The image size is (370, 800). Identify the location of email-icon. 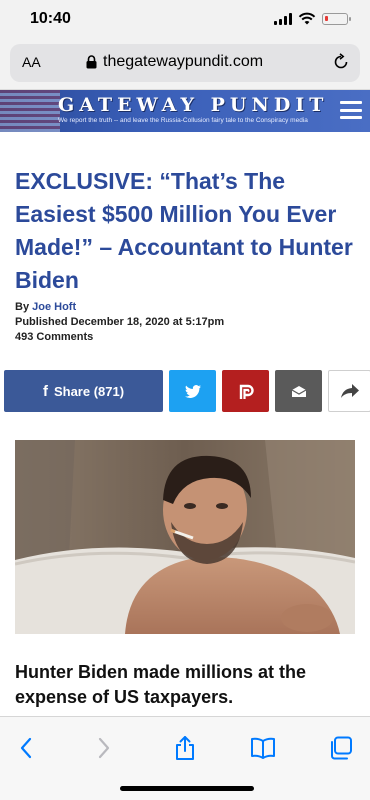
(298, 391).